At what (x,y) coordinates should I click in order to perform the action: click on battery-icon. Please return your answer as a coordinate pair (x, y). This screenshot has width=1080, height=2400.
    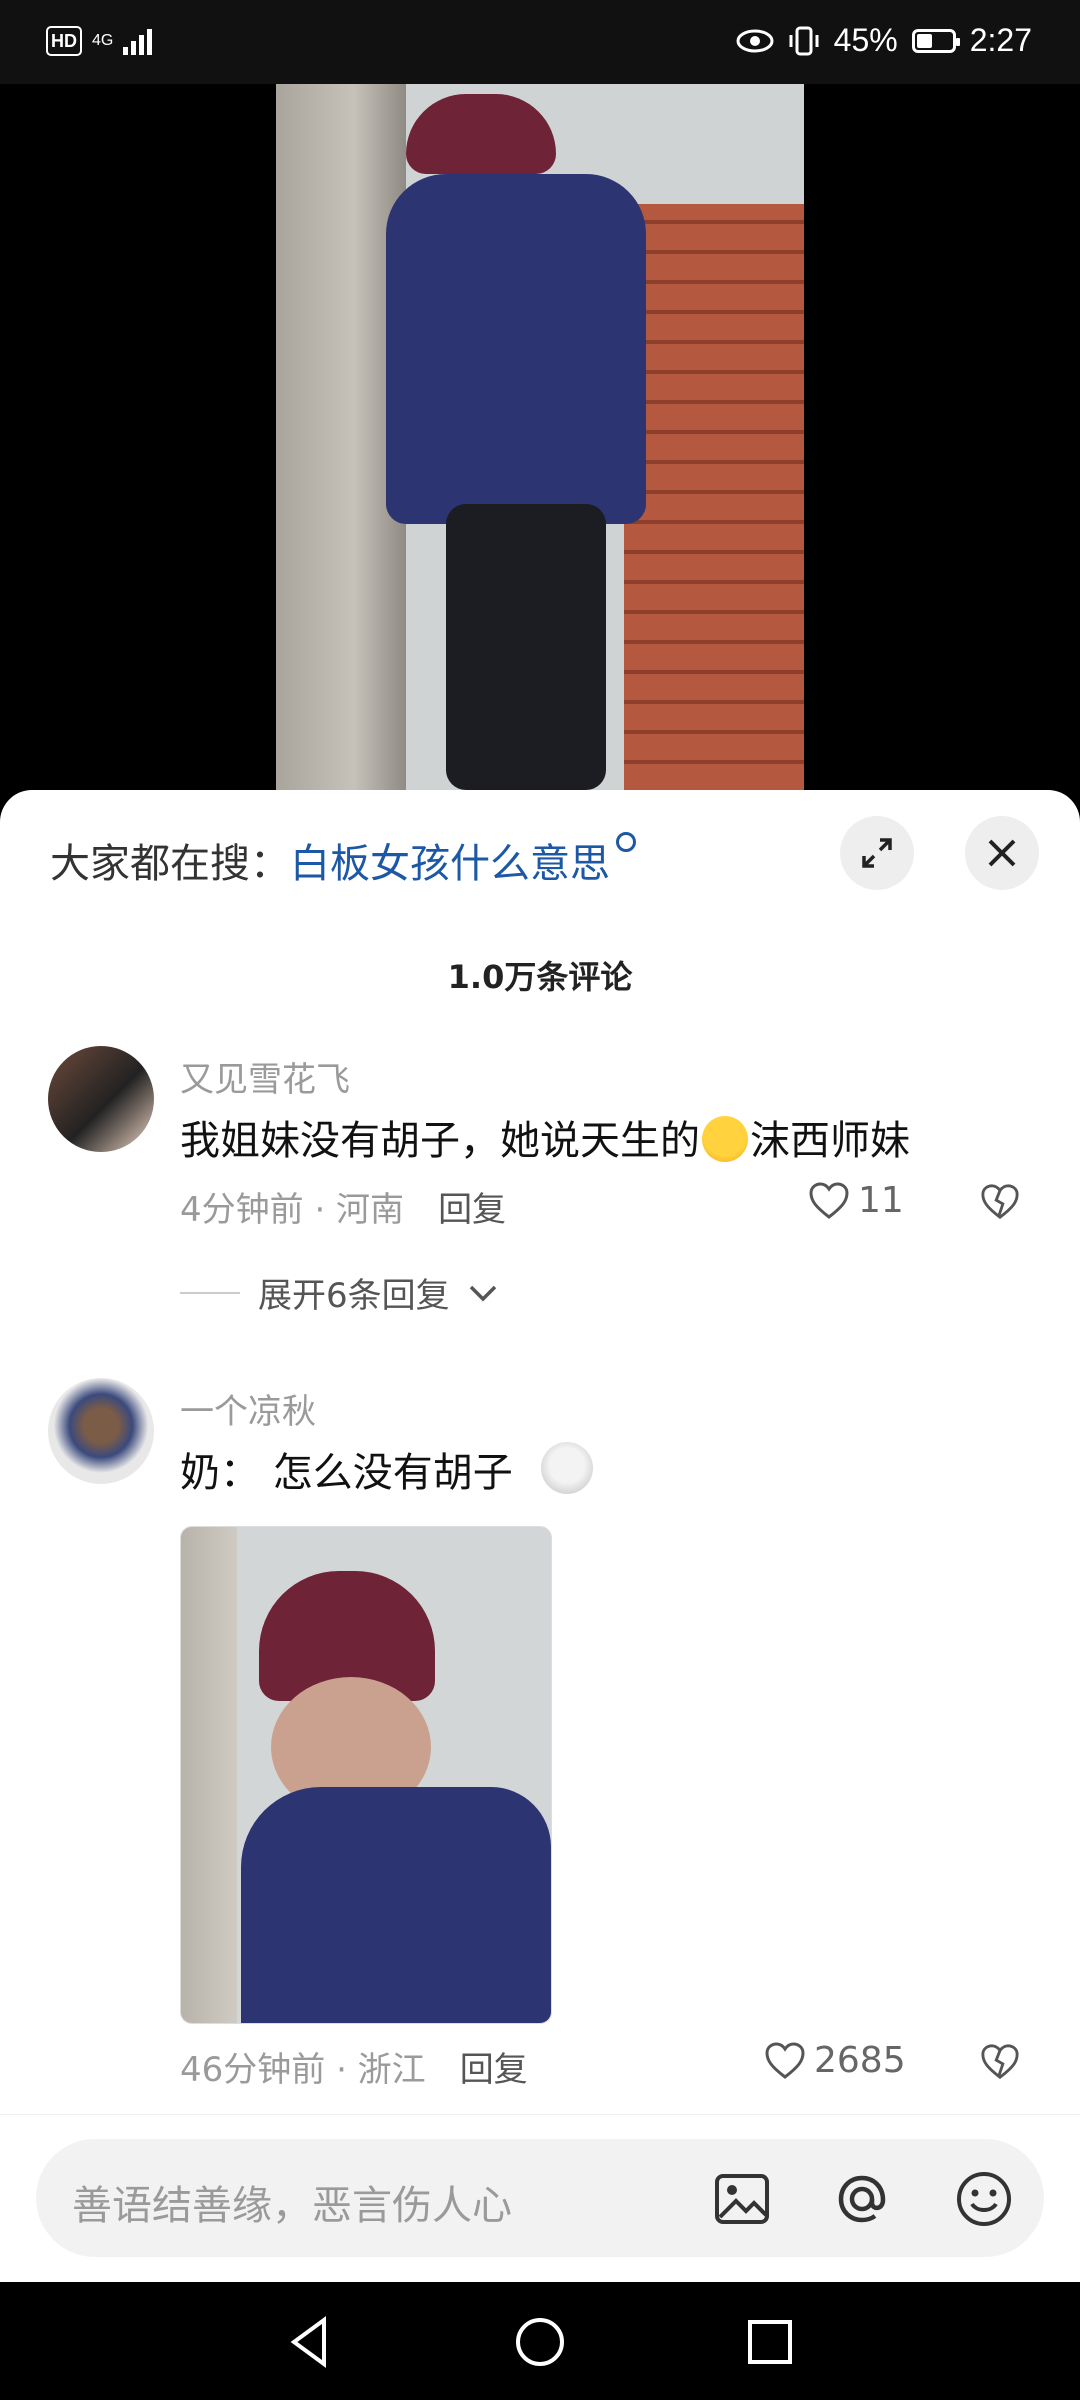
    Looking at the image, I should click on (935, 40).